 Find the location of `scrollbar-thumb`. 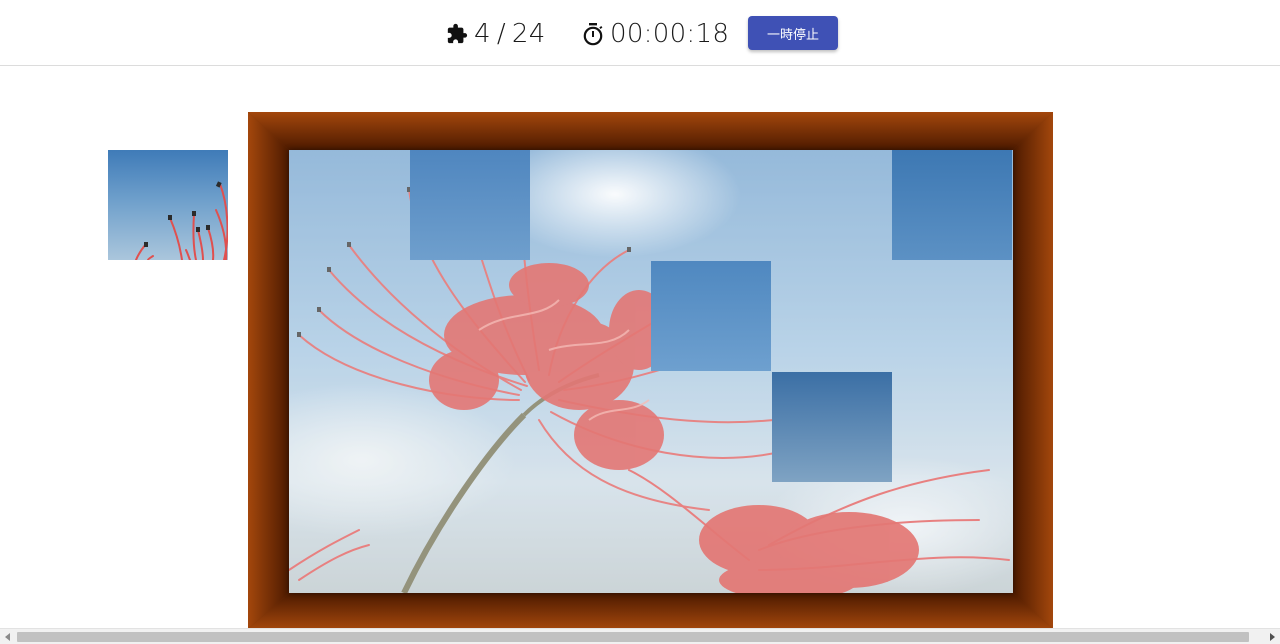

scrollbar-thumb is located at coordinates (633, 637).